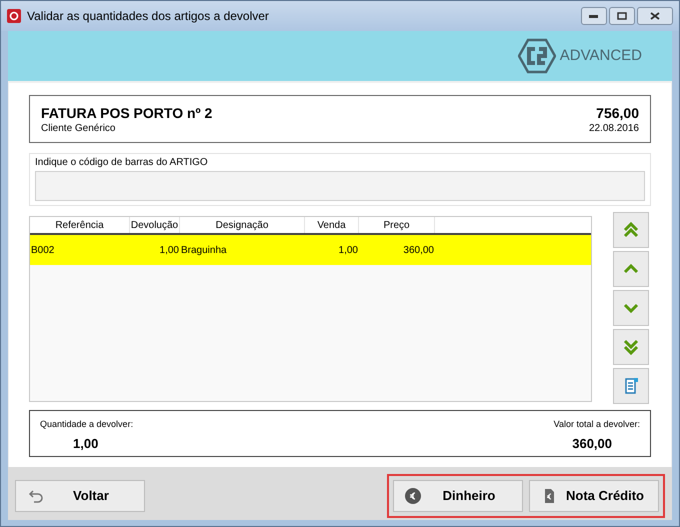 The image size is (680, 527). I want to click on logo-text: ADVANCED, so click(601, 56).